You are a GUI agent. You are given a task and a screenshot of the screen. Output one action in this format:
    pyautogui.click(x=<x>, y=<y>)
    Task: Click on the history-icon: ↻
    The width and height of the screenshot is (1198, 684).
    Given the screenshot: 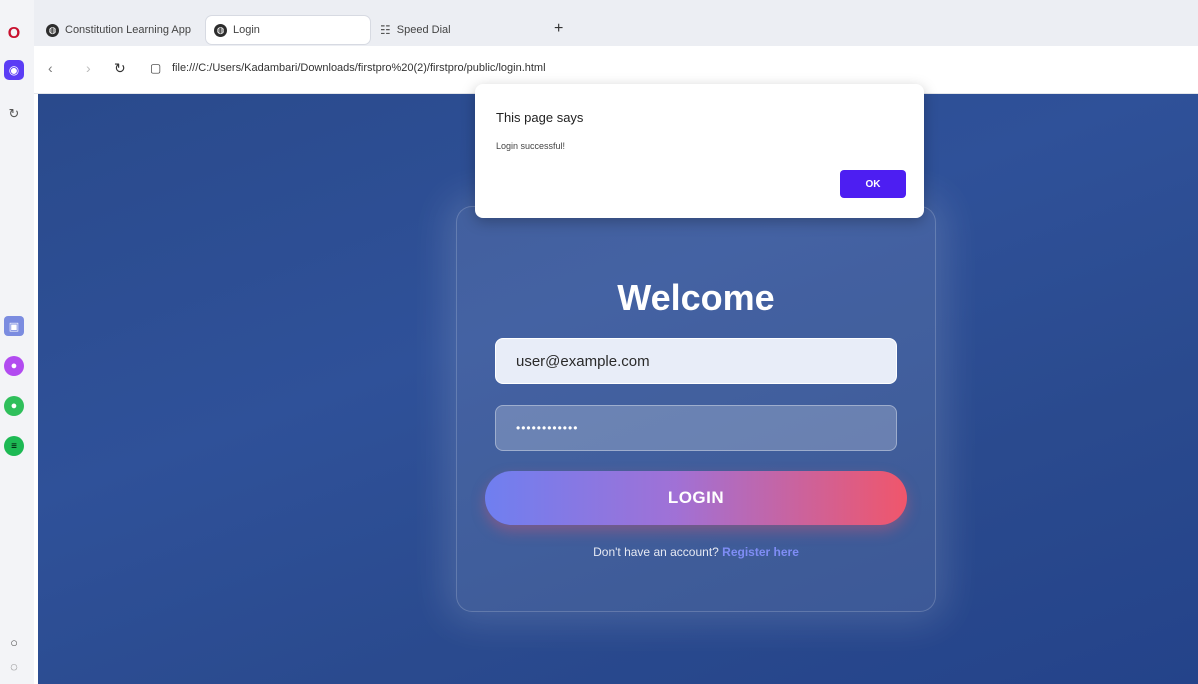 What is the action you would take?
    pyautogui.click(x=14, y=114)
    